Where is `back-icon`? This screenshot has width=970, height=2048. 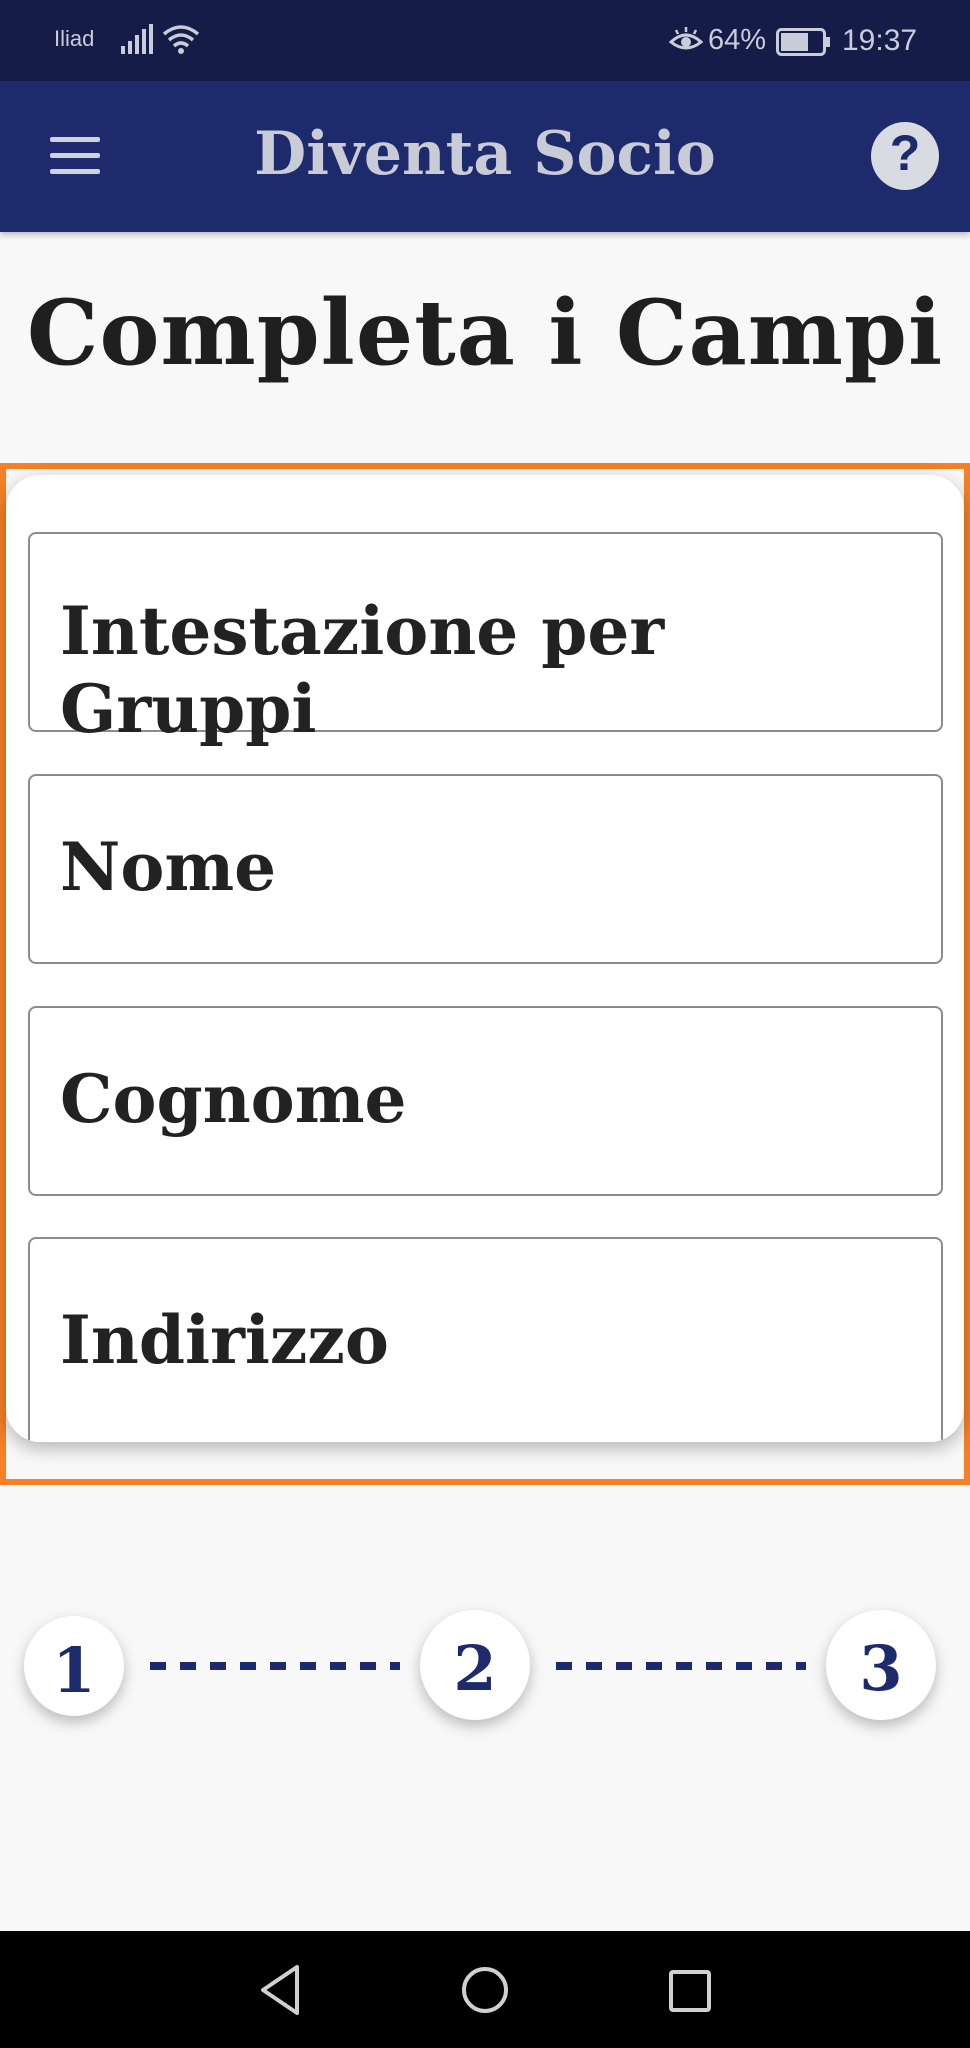 back-icon is located at coordinates (280, 1990).